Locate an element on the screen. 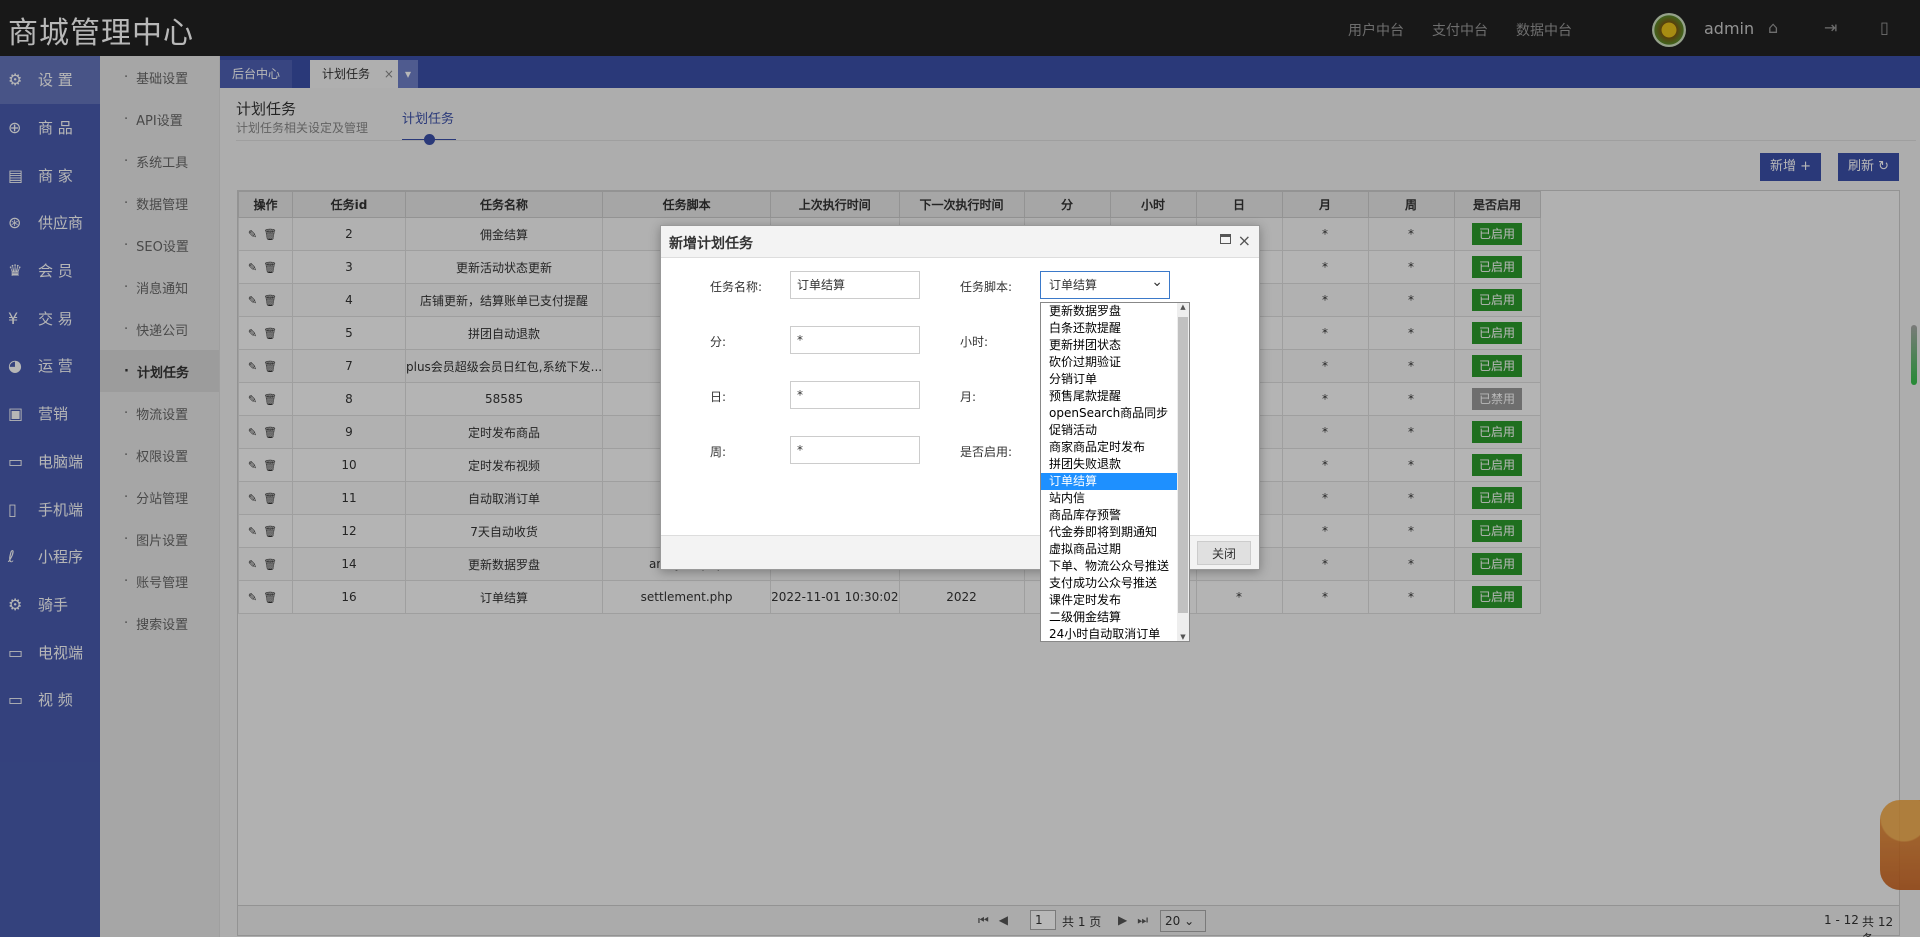  dropdown-option: 更新拼团状态 is located at coordinates (1109, 345).